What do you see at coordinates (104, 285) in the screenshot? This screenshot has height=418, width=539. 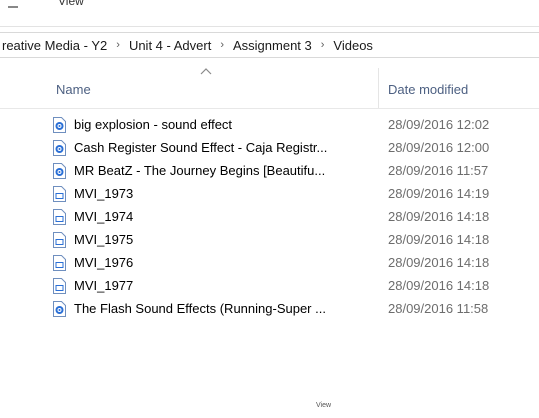 I see `file-name: MVI_1977` at bounding box center [104, 285].